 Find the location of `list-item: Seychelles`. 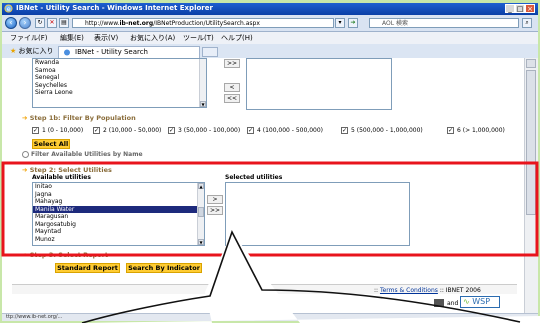

list-item: Seychelles is located at coordinates (119, 86).